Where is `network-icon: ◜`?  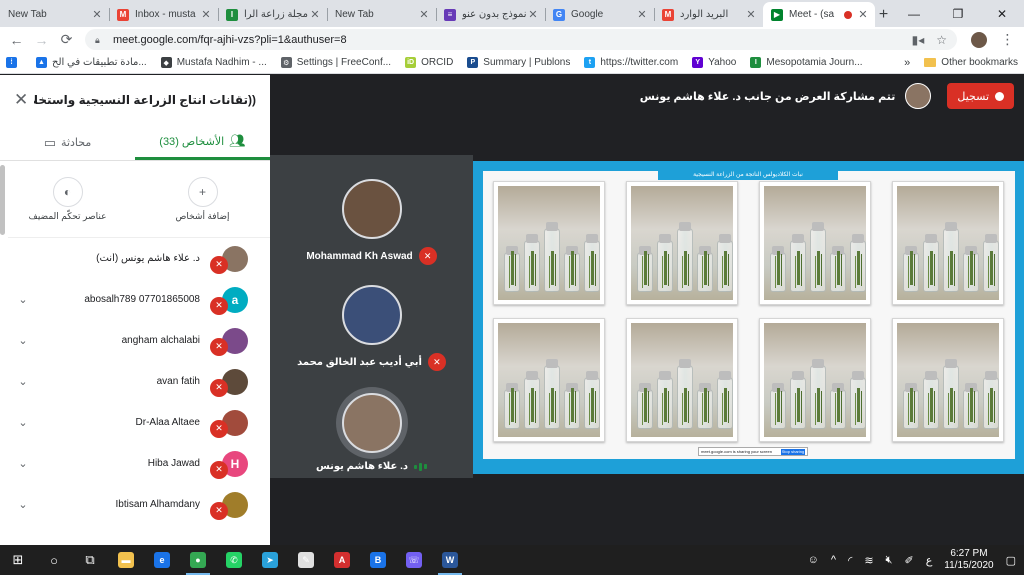 network-icon: ◜ is located at coordinates (850, 560).